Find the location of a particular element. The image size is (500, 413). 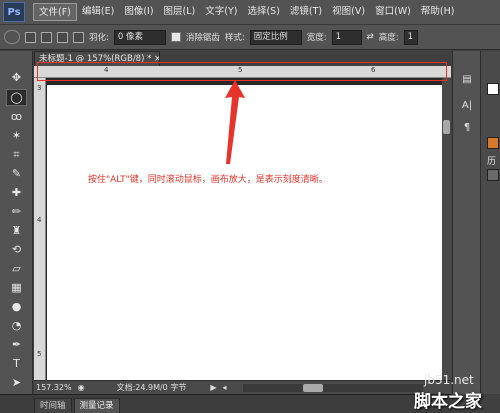

menu-window: 窗口(W) is located at coordinates (393, 12).